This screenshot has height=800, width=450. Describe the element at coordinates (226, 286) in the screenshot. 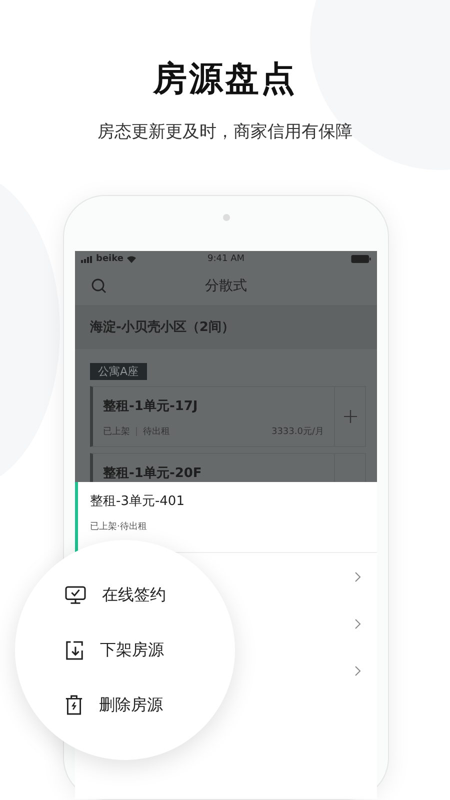

I see `screen-title: 分散式` at that location.